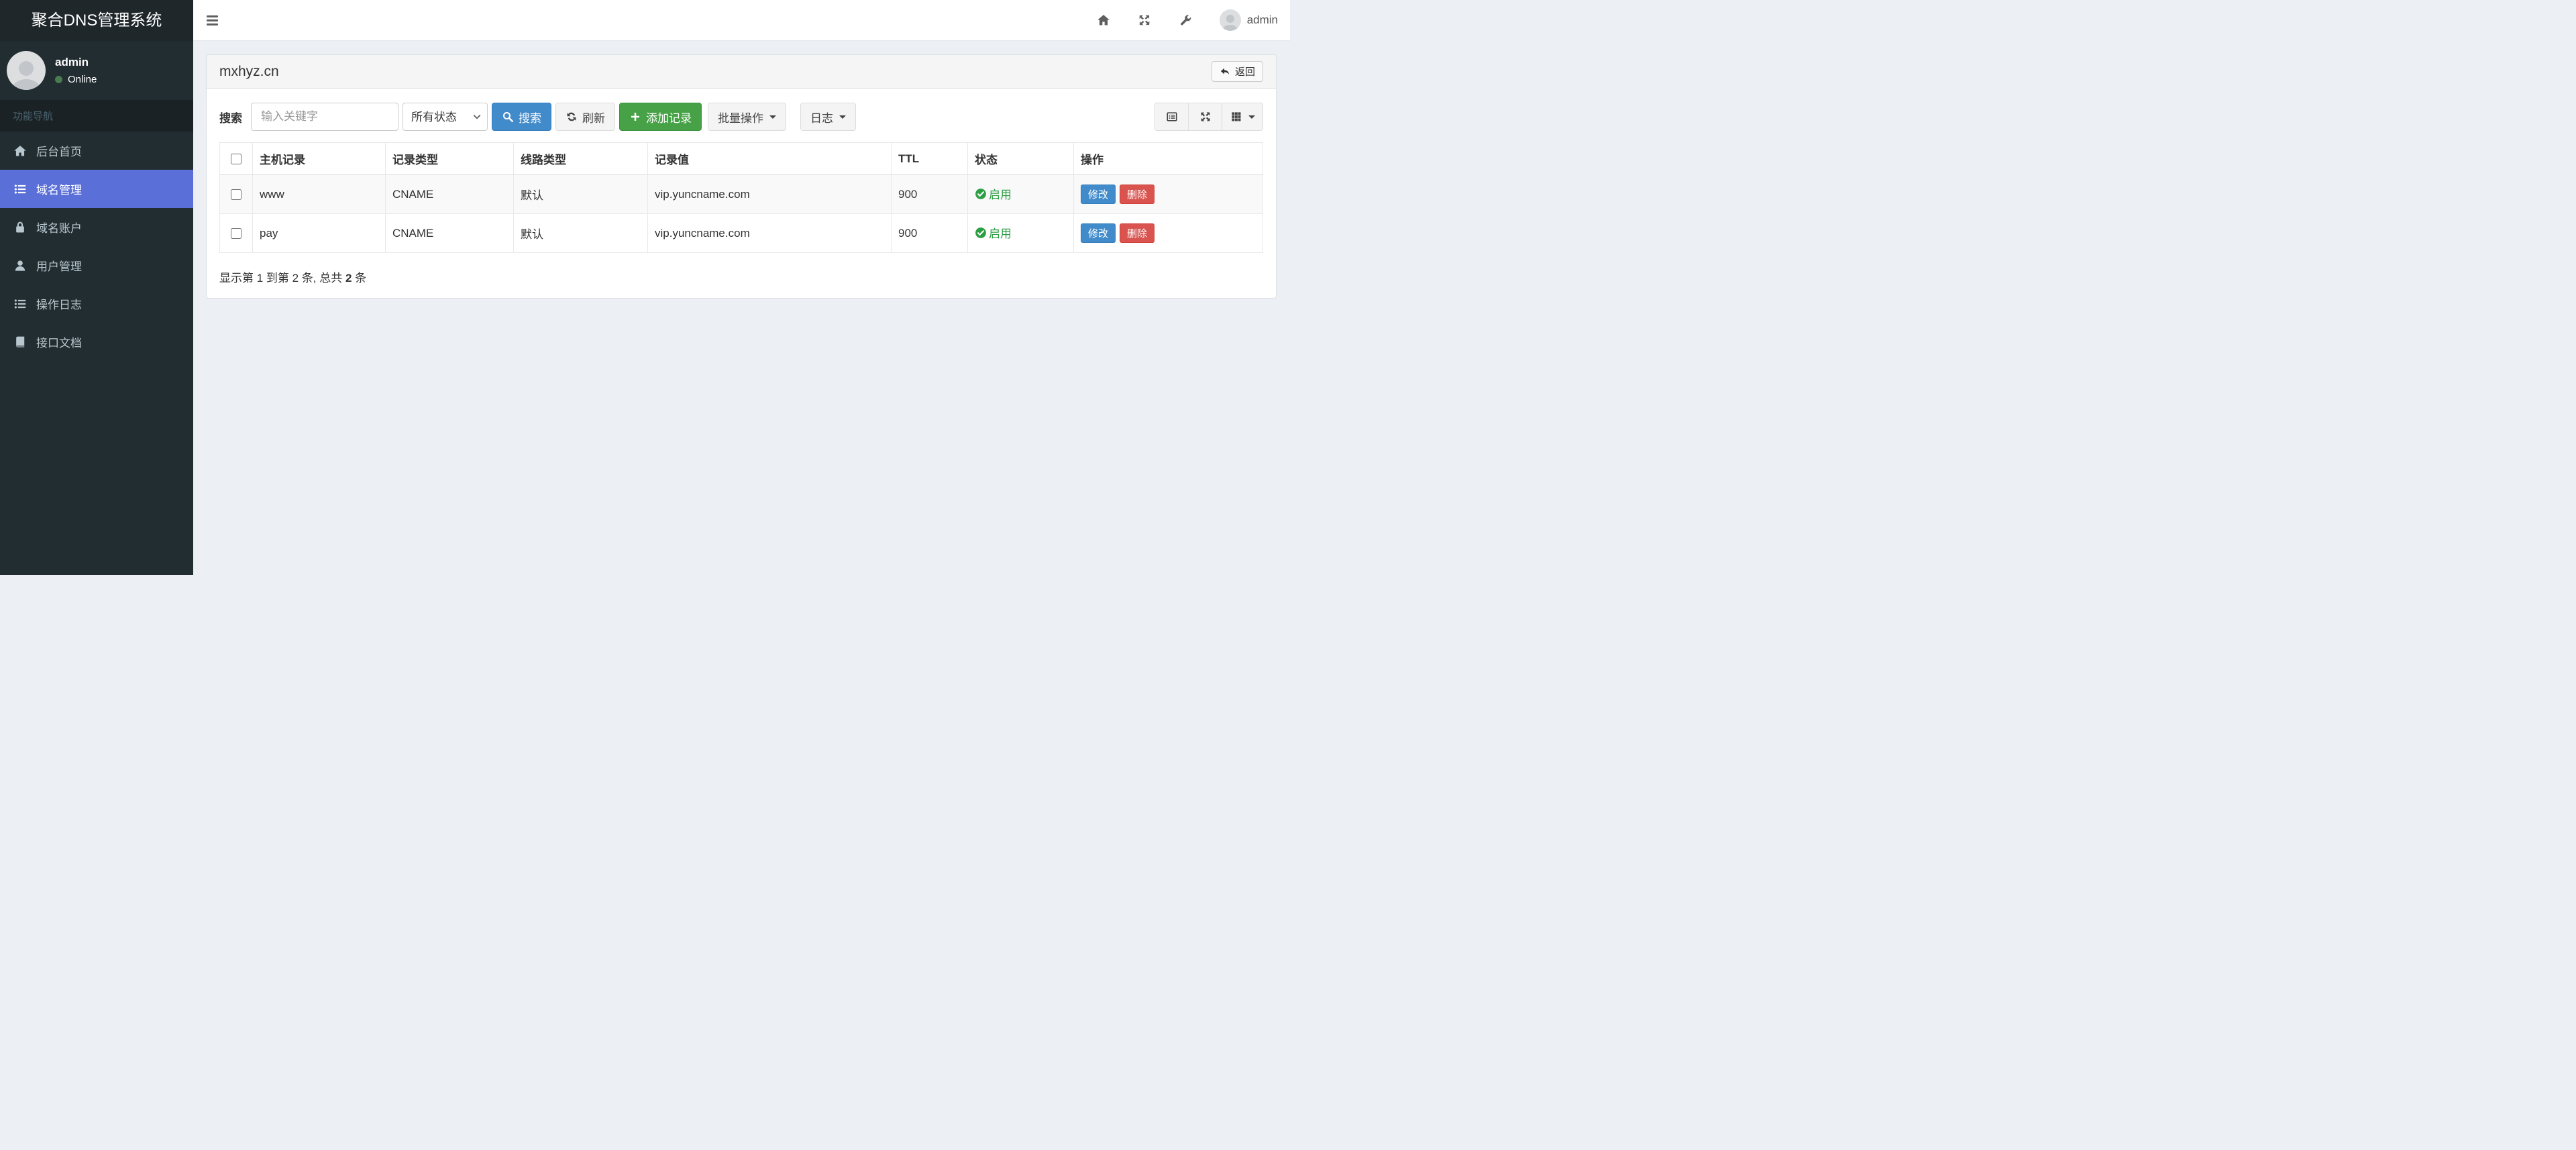 The width and height of the screenshot is (2576, 1150). What do you see at coordinates (58, 79) in the screenshot?
I see `online-dot-icon` at bounding box center [58, 79].